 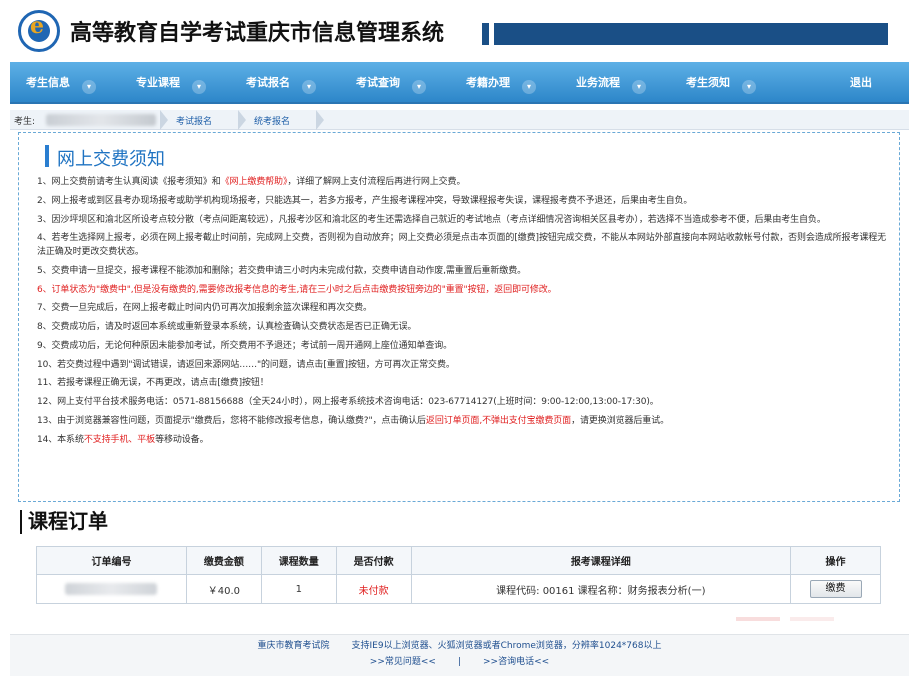 What do you see at coordinates (111, 159) in the screenshot?
I see `notice-title: 网上交费须知` at bounding box center [111, 159].